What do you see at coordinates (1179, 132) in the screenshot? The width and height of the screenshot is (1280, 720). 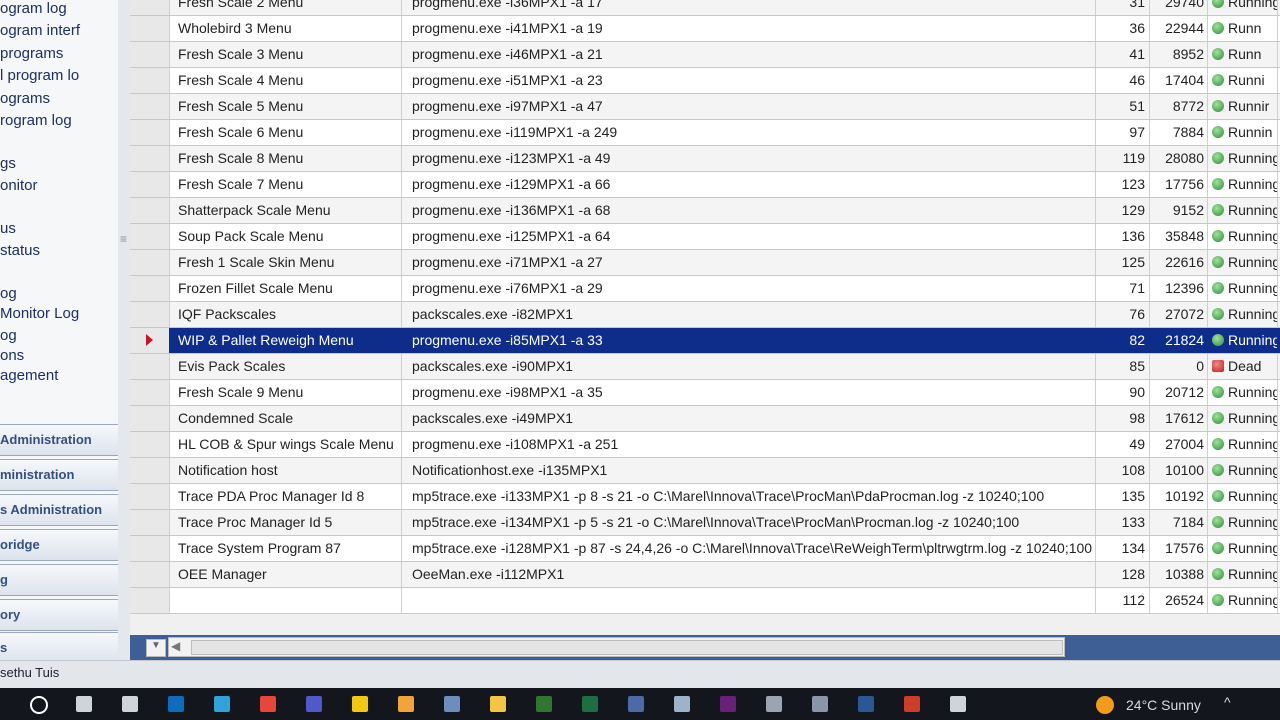 I see `pid-cell: 7884` at bounding box center [1179, 132].